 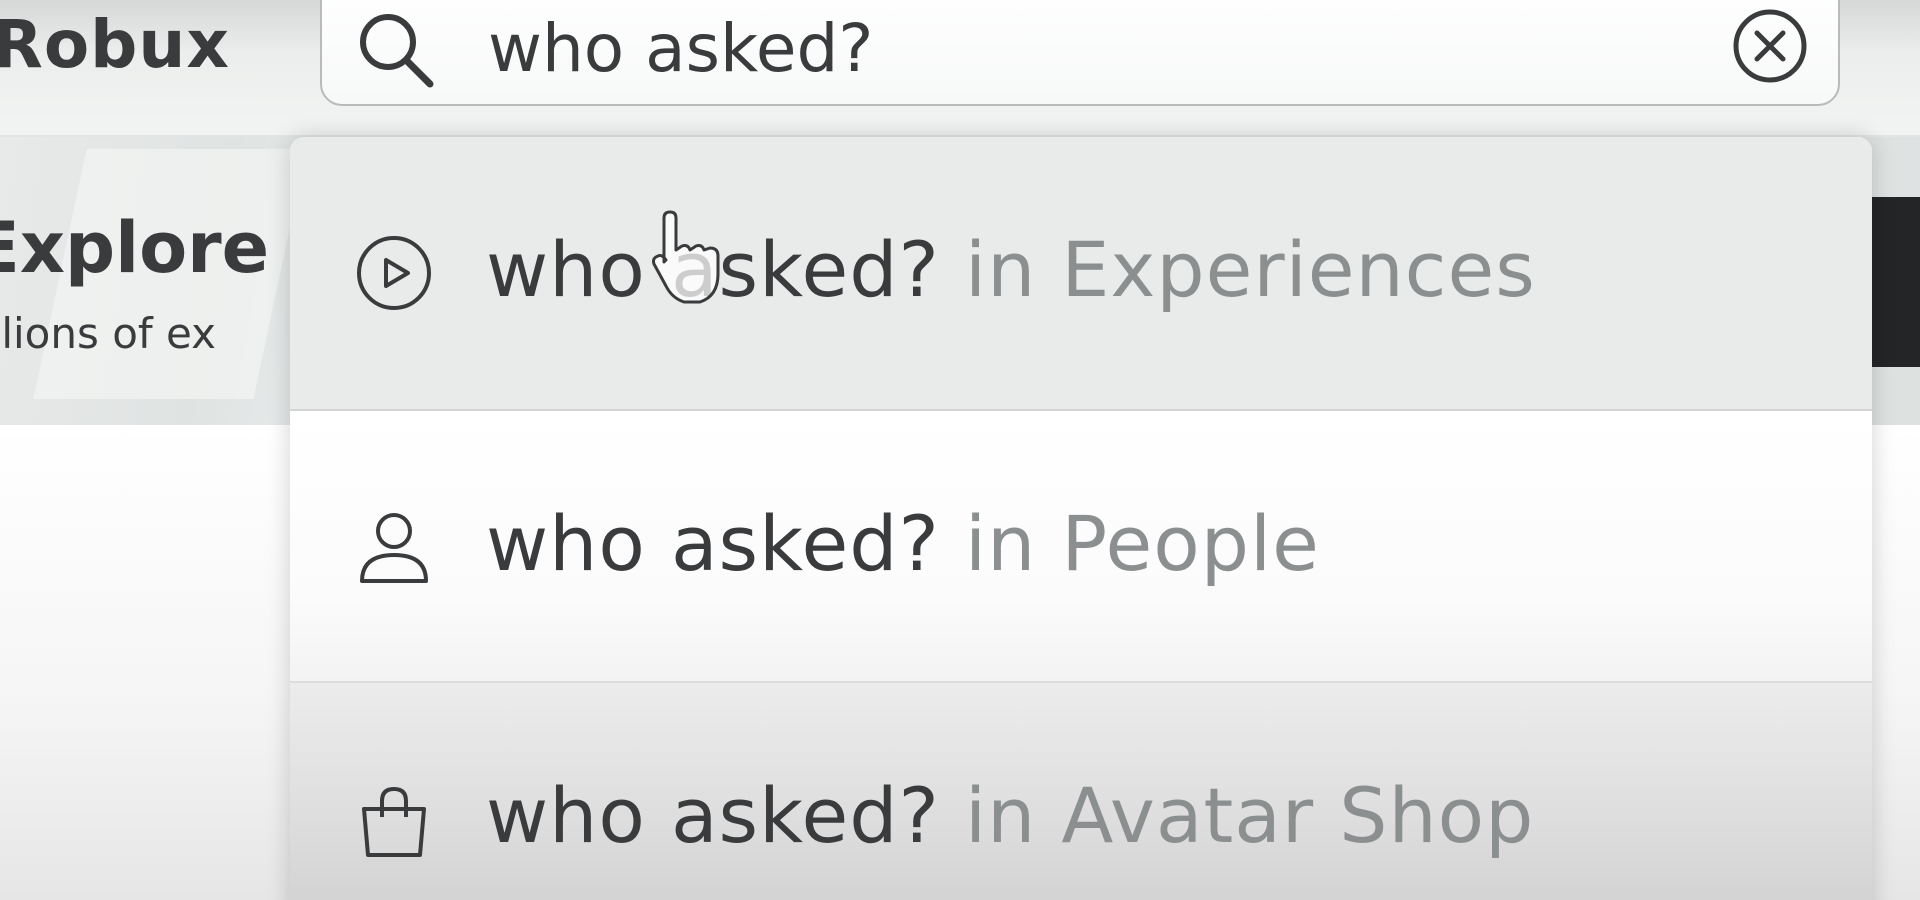 I want to click on suggestion-text: who asked? in People, so click(x=903, y=543).